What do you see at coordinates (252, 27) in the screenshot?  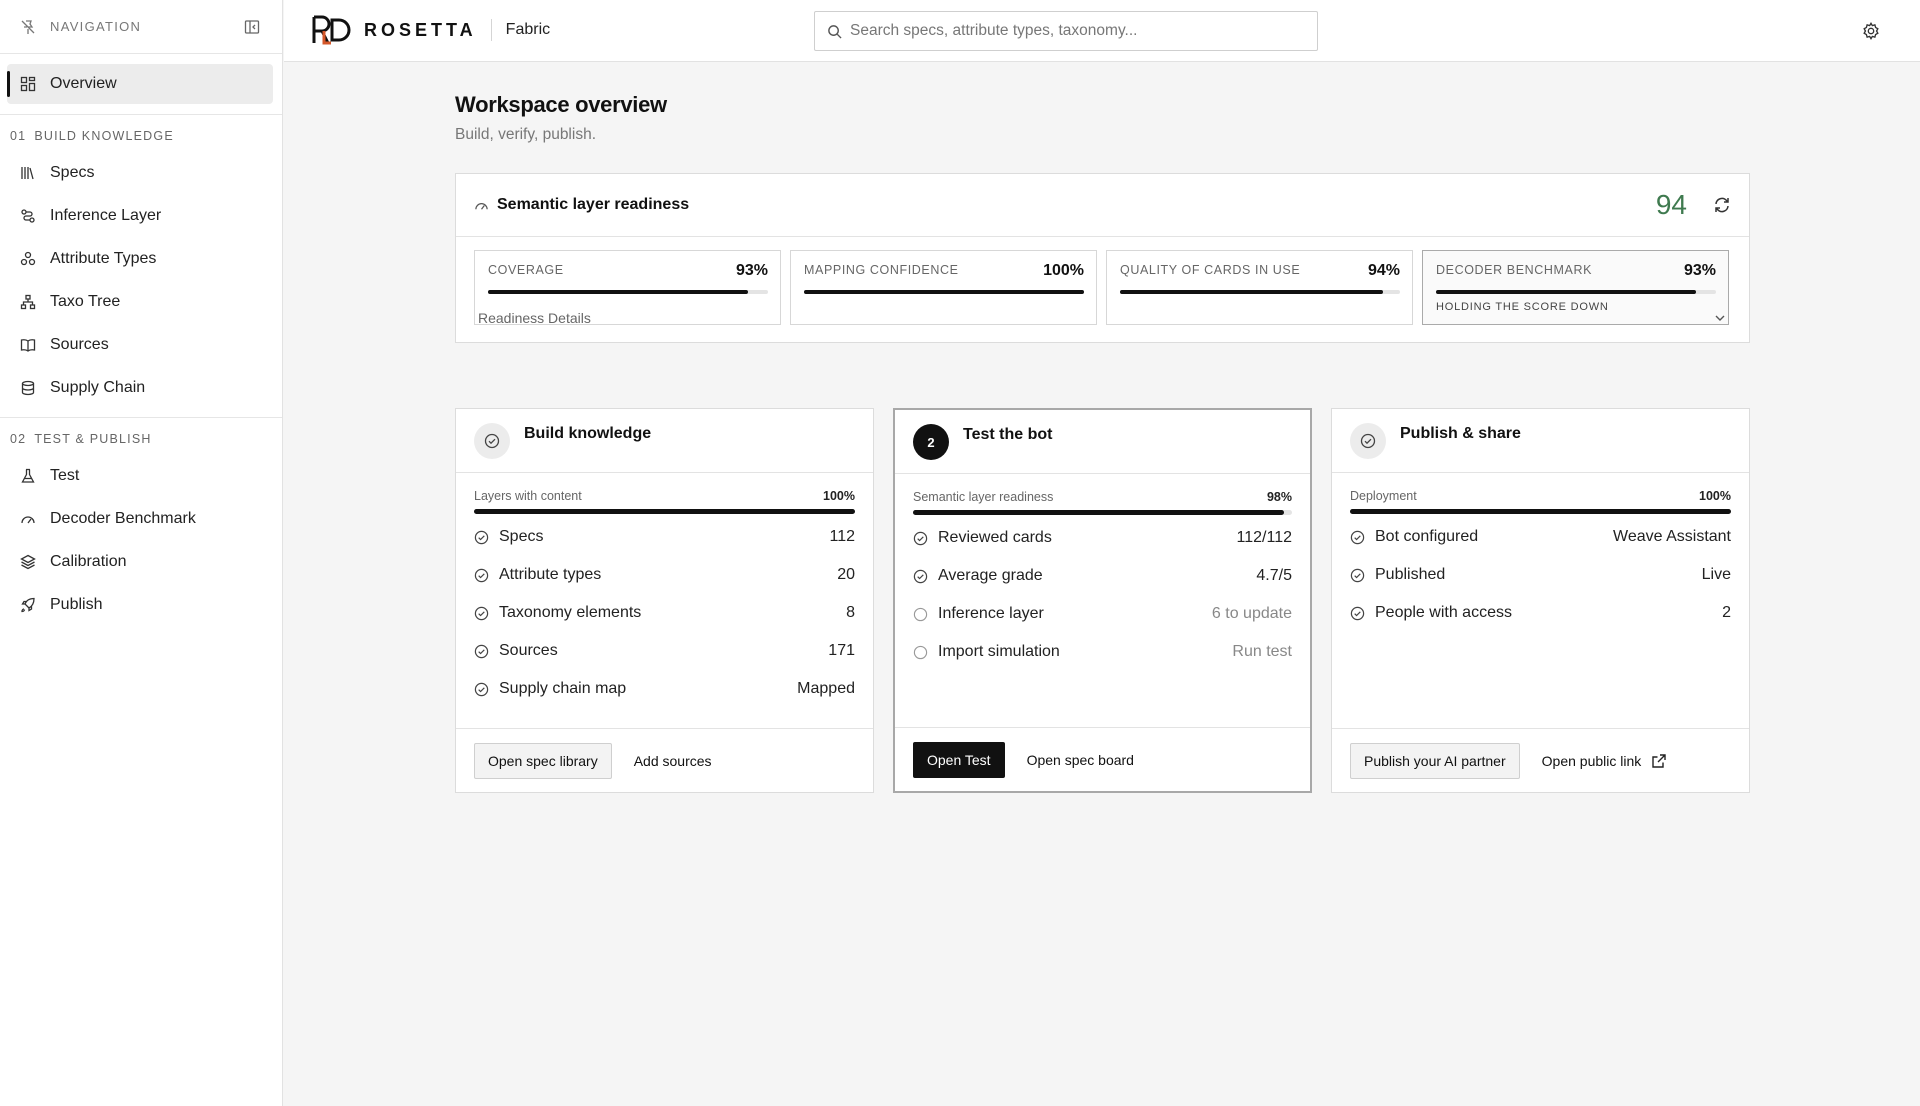 I see `collapse-sidebar-icon` at bounding box center [252, 27].